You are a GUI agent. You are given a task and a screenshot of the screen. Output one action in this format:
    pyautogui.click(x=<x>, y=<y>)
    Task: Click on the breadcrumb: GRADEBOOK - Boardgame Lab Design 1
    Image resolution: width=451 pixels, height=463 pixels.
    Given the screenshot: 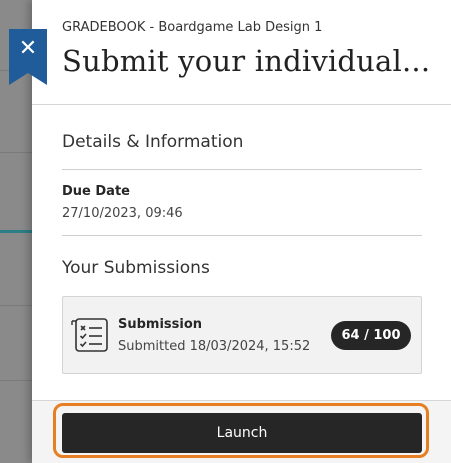 What is the action you would take?
    pyautogui.click(x=192, y=27)
    